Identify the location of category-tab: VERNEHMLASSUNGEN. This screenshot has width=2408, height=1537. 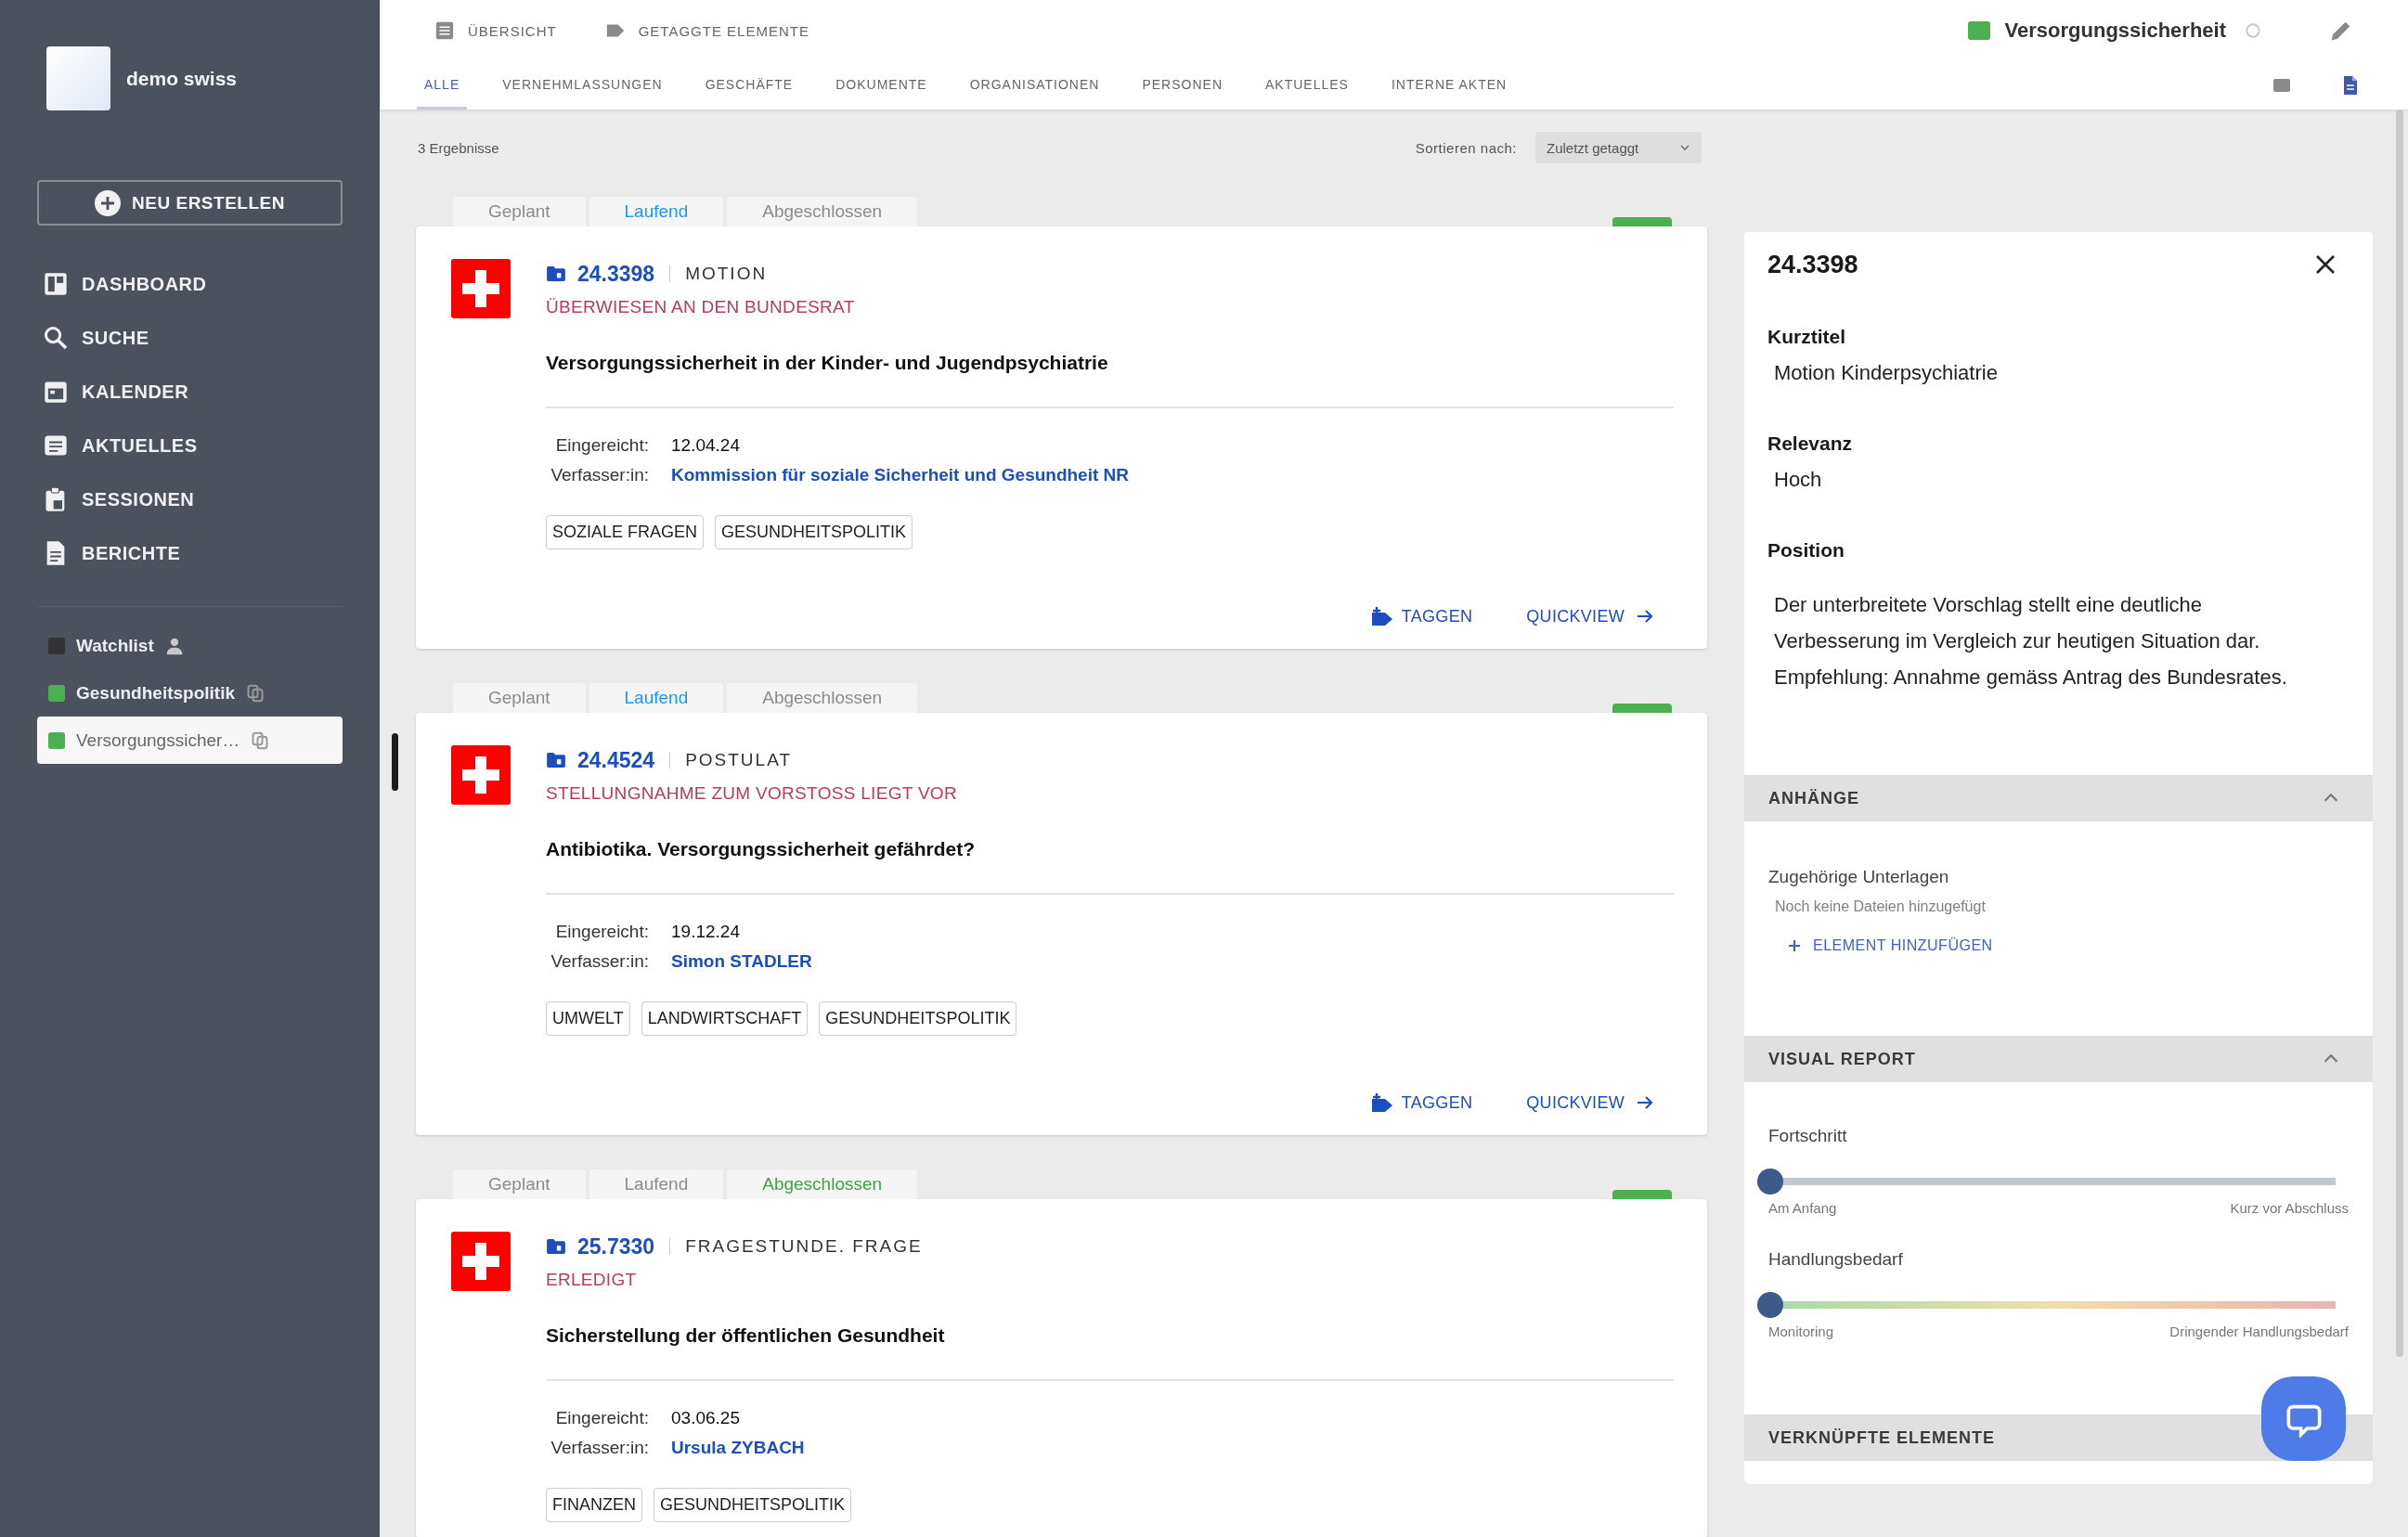
(582, 85).